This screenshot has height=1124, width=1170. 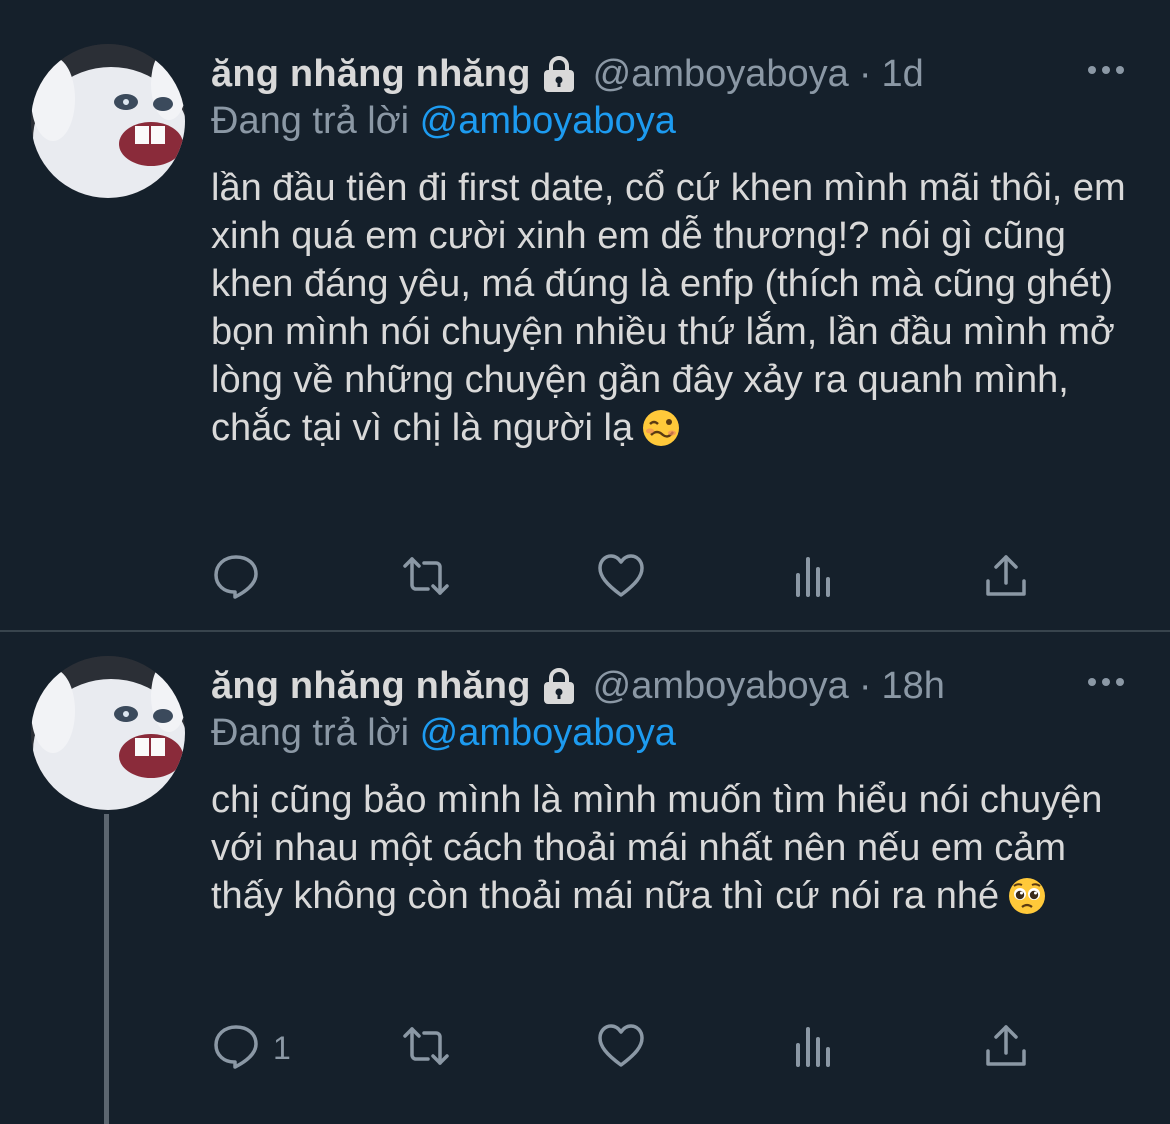 I want to click on thread-line, so click(x=106, y=969).